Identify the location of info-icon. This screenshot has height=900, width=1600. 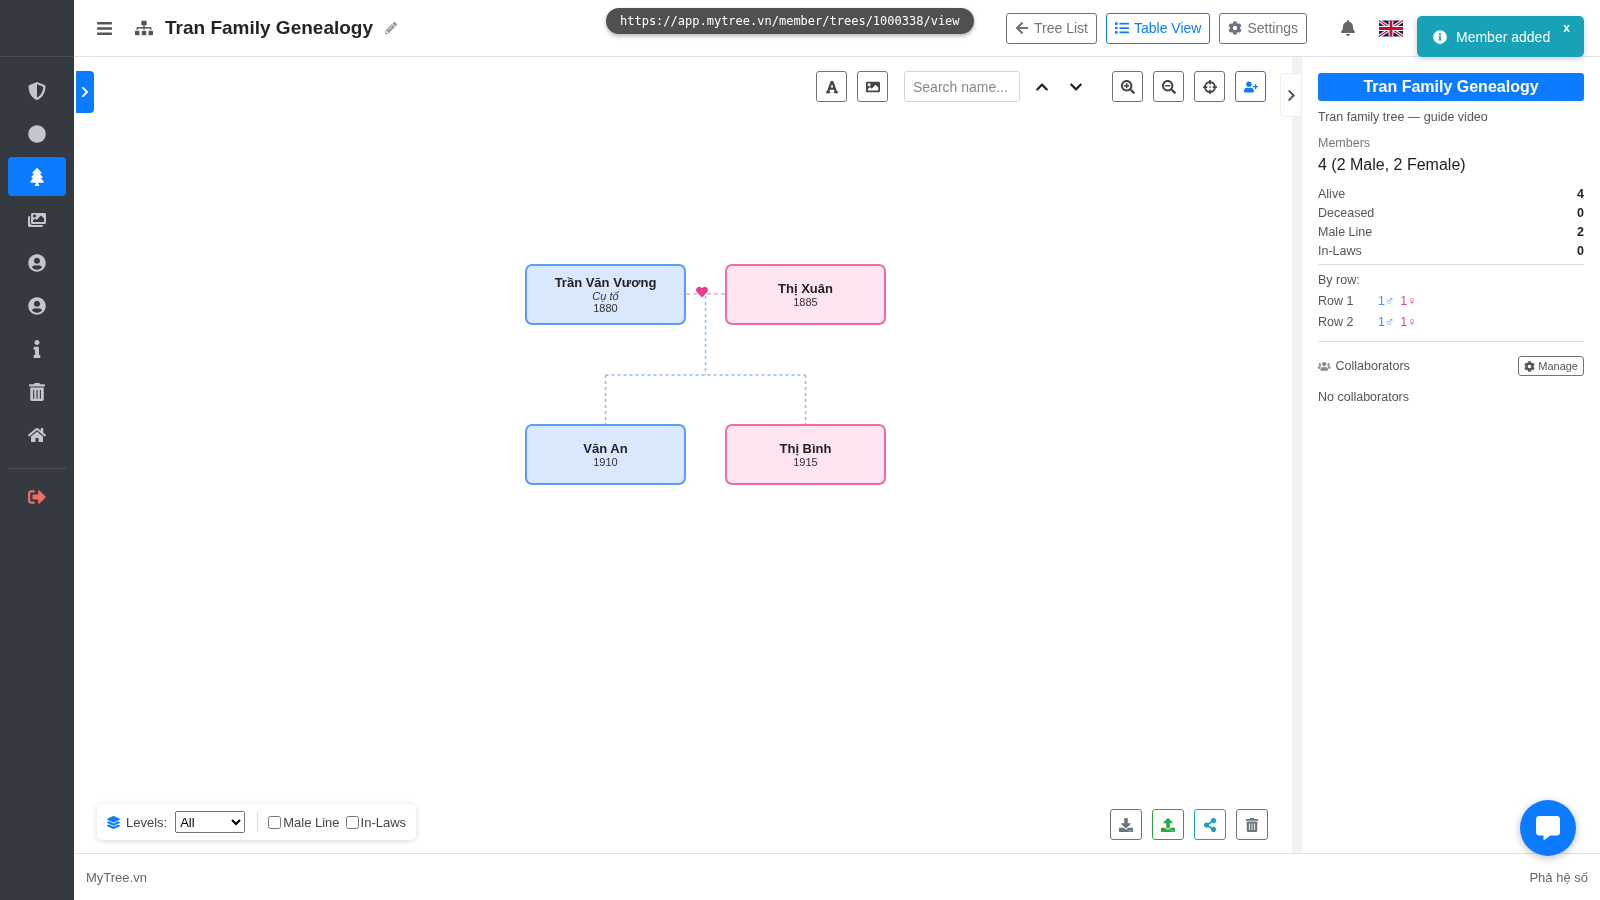
(1440, 36).